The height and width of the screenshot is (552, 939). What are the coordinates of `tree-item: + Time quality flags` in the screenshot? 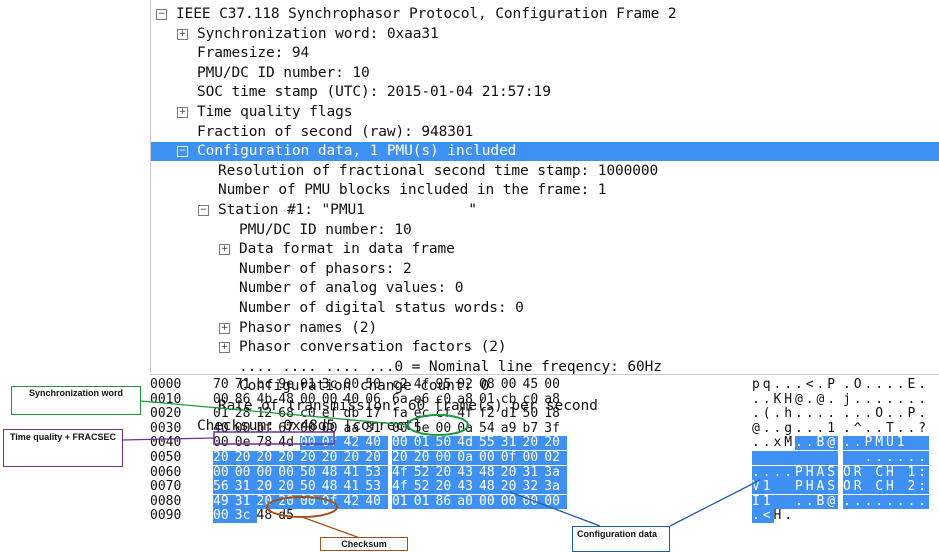 It's located at (545, 112).